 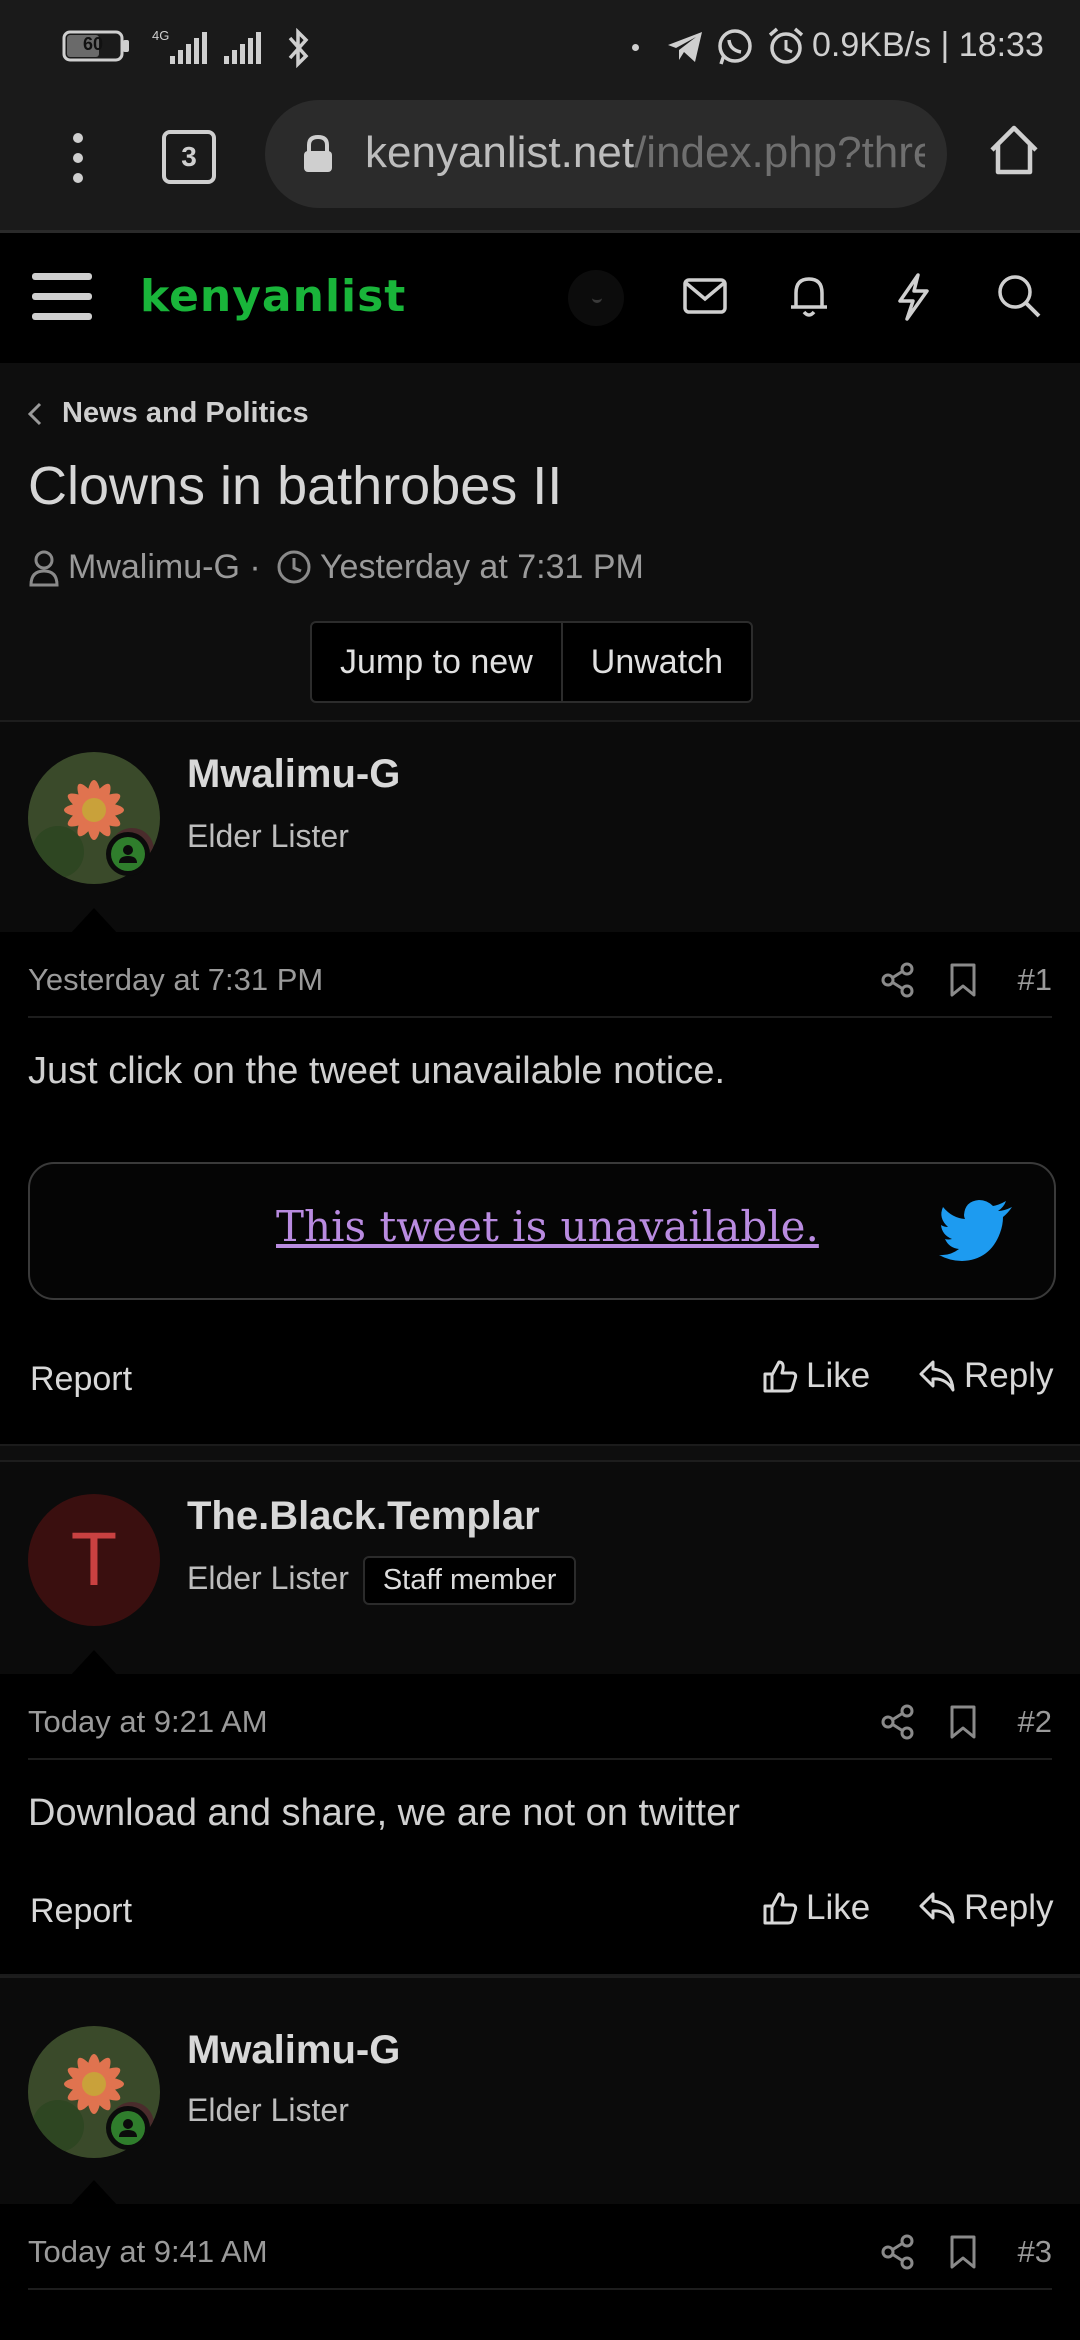 What do you see at coordinates (809, 296) in the screenshot?
I see `bell-icon` at bounding box center [809, 296].